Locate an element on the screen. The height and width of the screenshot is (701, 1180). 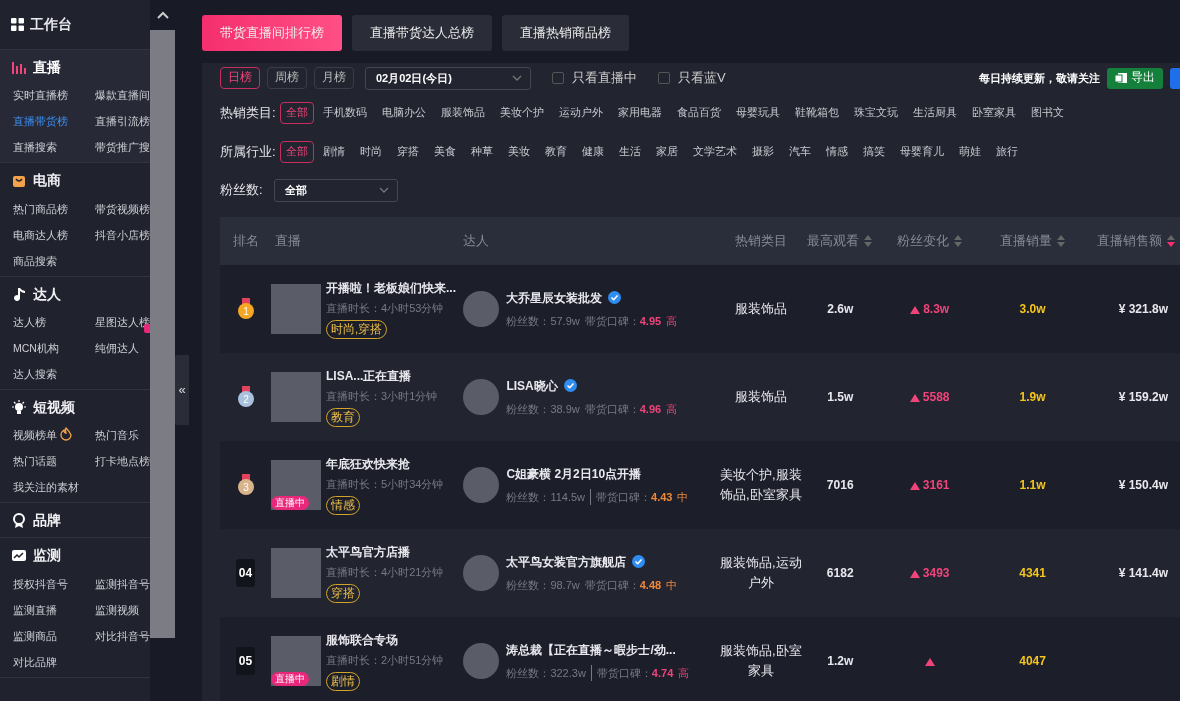
industry-chip: 全部 is located at coordinates (296, 151).